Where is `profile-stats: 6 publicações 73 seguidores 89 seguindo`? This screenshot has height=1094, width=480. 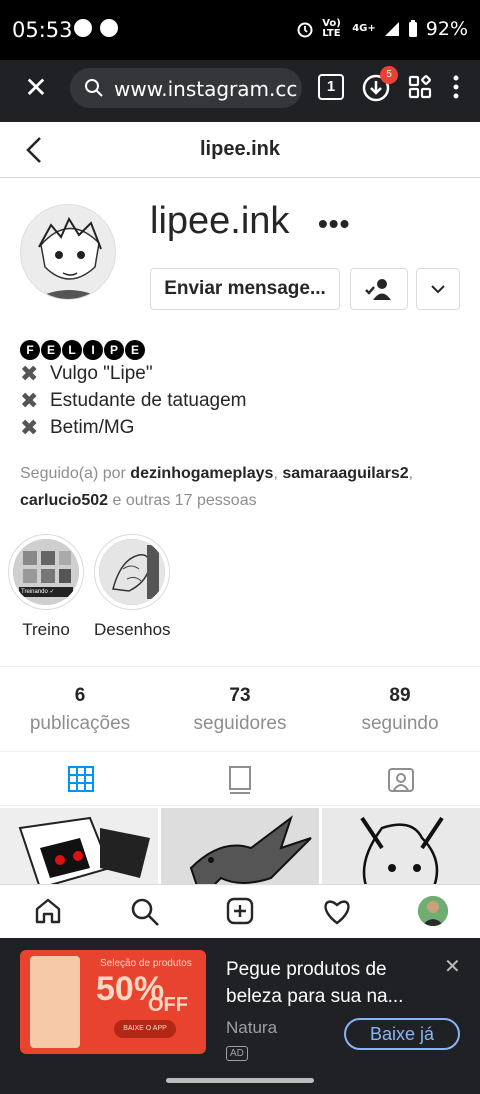 profile-stats: 6 publicações 73 seguidores 89 seguindo is located at coordinates (240, 709).